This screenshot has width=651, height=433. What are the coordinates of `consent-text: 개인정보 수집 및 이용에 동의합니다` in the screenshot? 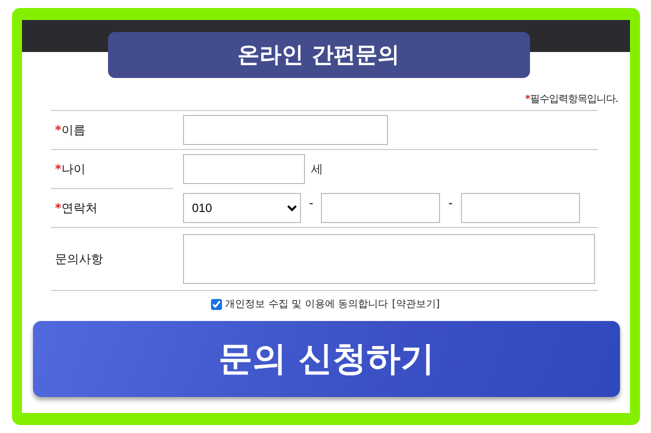 It's located at (306, 304).